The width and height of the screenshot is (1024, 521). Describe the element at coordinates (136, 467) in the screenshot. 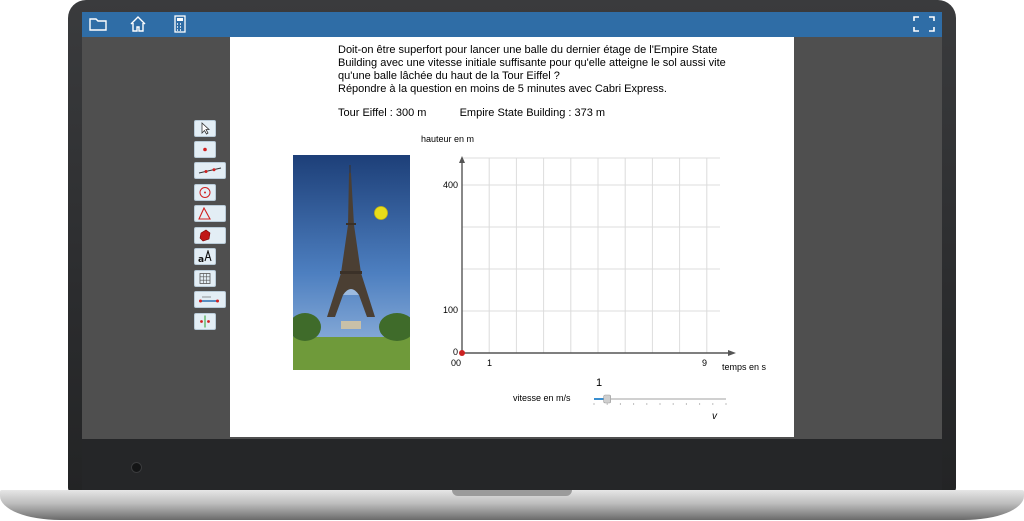

I see `webcam` at that location.